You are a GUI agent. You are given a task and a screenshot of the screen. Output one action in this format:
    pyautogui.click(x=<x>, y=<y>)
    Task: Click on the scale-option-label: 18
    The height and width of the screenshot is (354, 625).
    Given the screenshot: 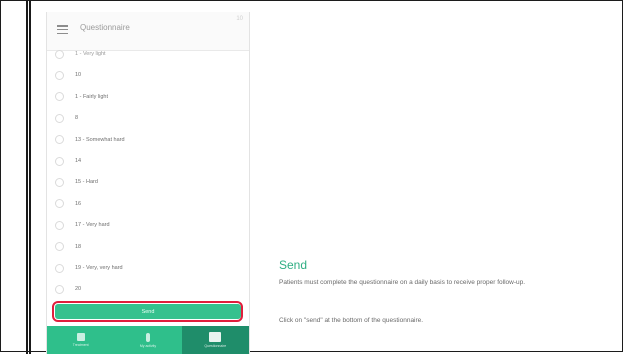 What is the action you would take?
    pyautogui.click(x=78, y=246)
    